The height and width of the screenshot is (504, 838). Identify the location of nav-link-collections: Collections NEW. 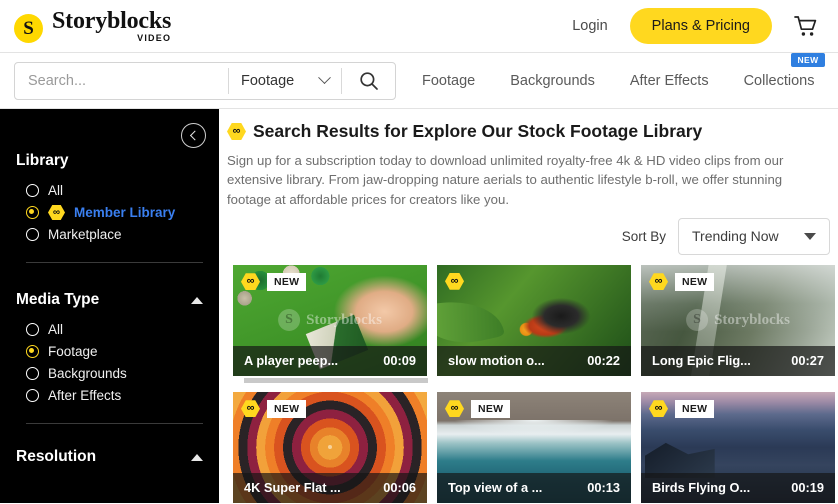
(784, 72).